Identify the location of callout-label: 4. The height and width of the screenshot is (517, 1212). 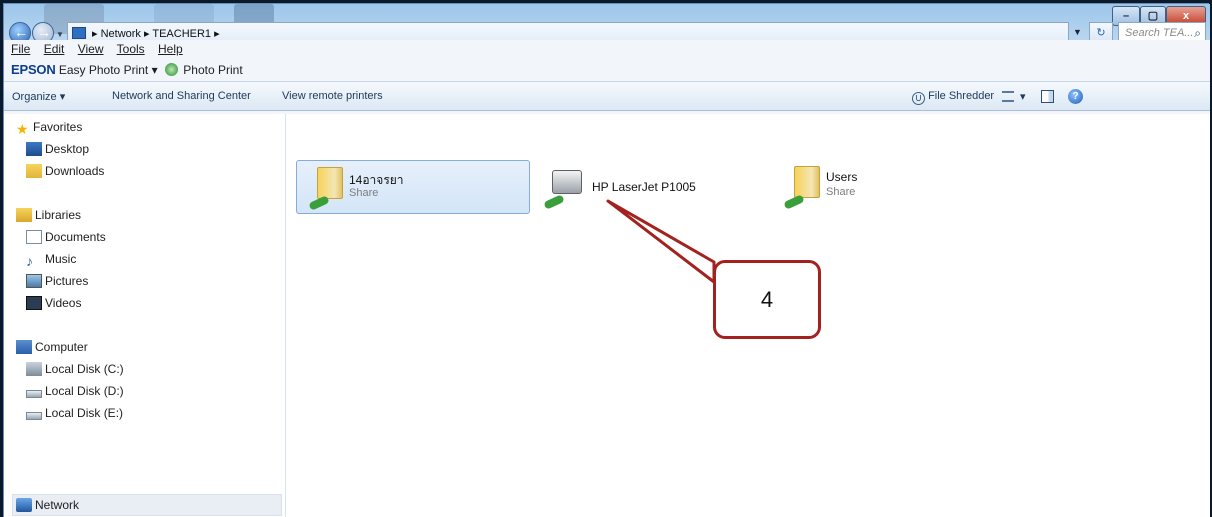
(767, 299).